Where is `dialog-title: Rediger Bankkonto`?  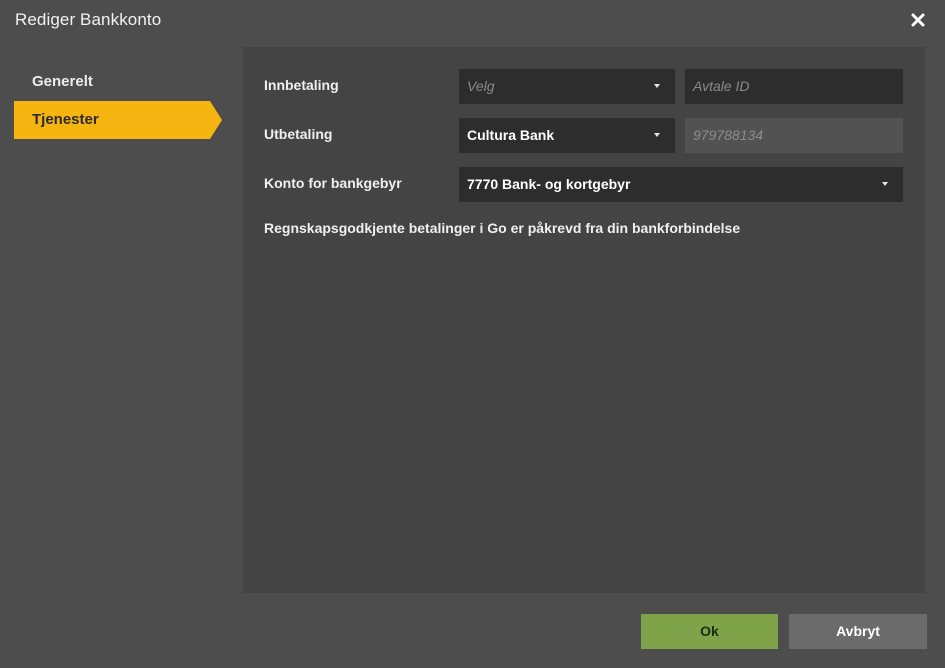
dialog-title: Rediger Bankkonto is located at coordinates (88, 19).